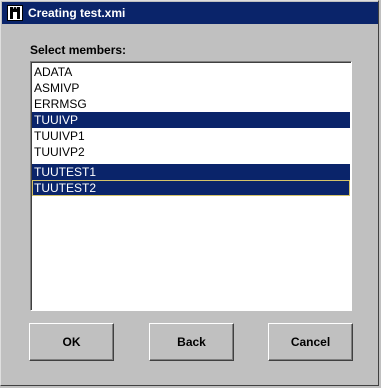 The width and height of the screenshot is (381, 388). What do you see at coordinates (191, 136) in the screenshot?
I see `list-item: TUUIVP1` at bounding box center [191, 136].